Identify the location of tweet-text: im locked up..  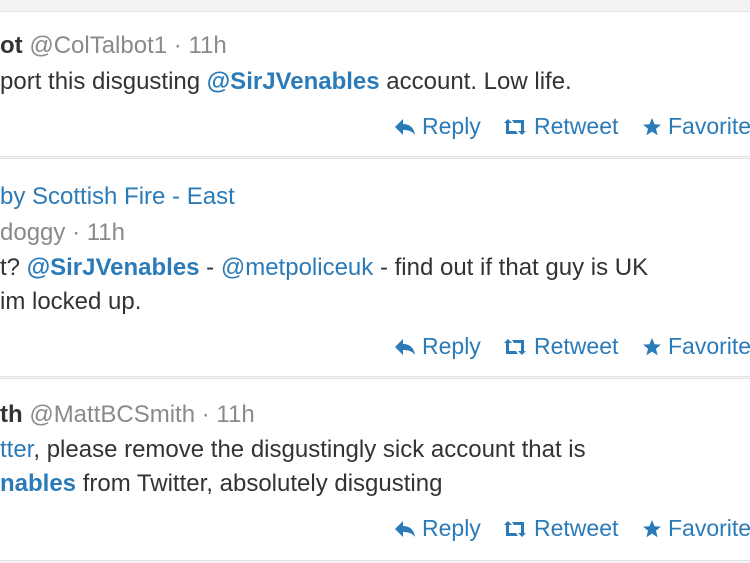
(70, 302).